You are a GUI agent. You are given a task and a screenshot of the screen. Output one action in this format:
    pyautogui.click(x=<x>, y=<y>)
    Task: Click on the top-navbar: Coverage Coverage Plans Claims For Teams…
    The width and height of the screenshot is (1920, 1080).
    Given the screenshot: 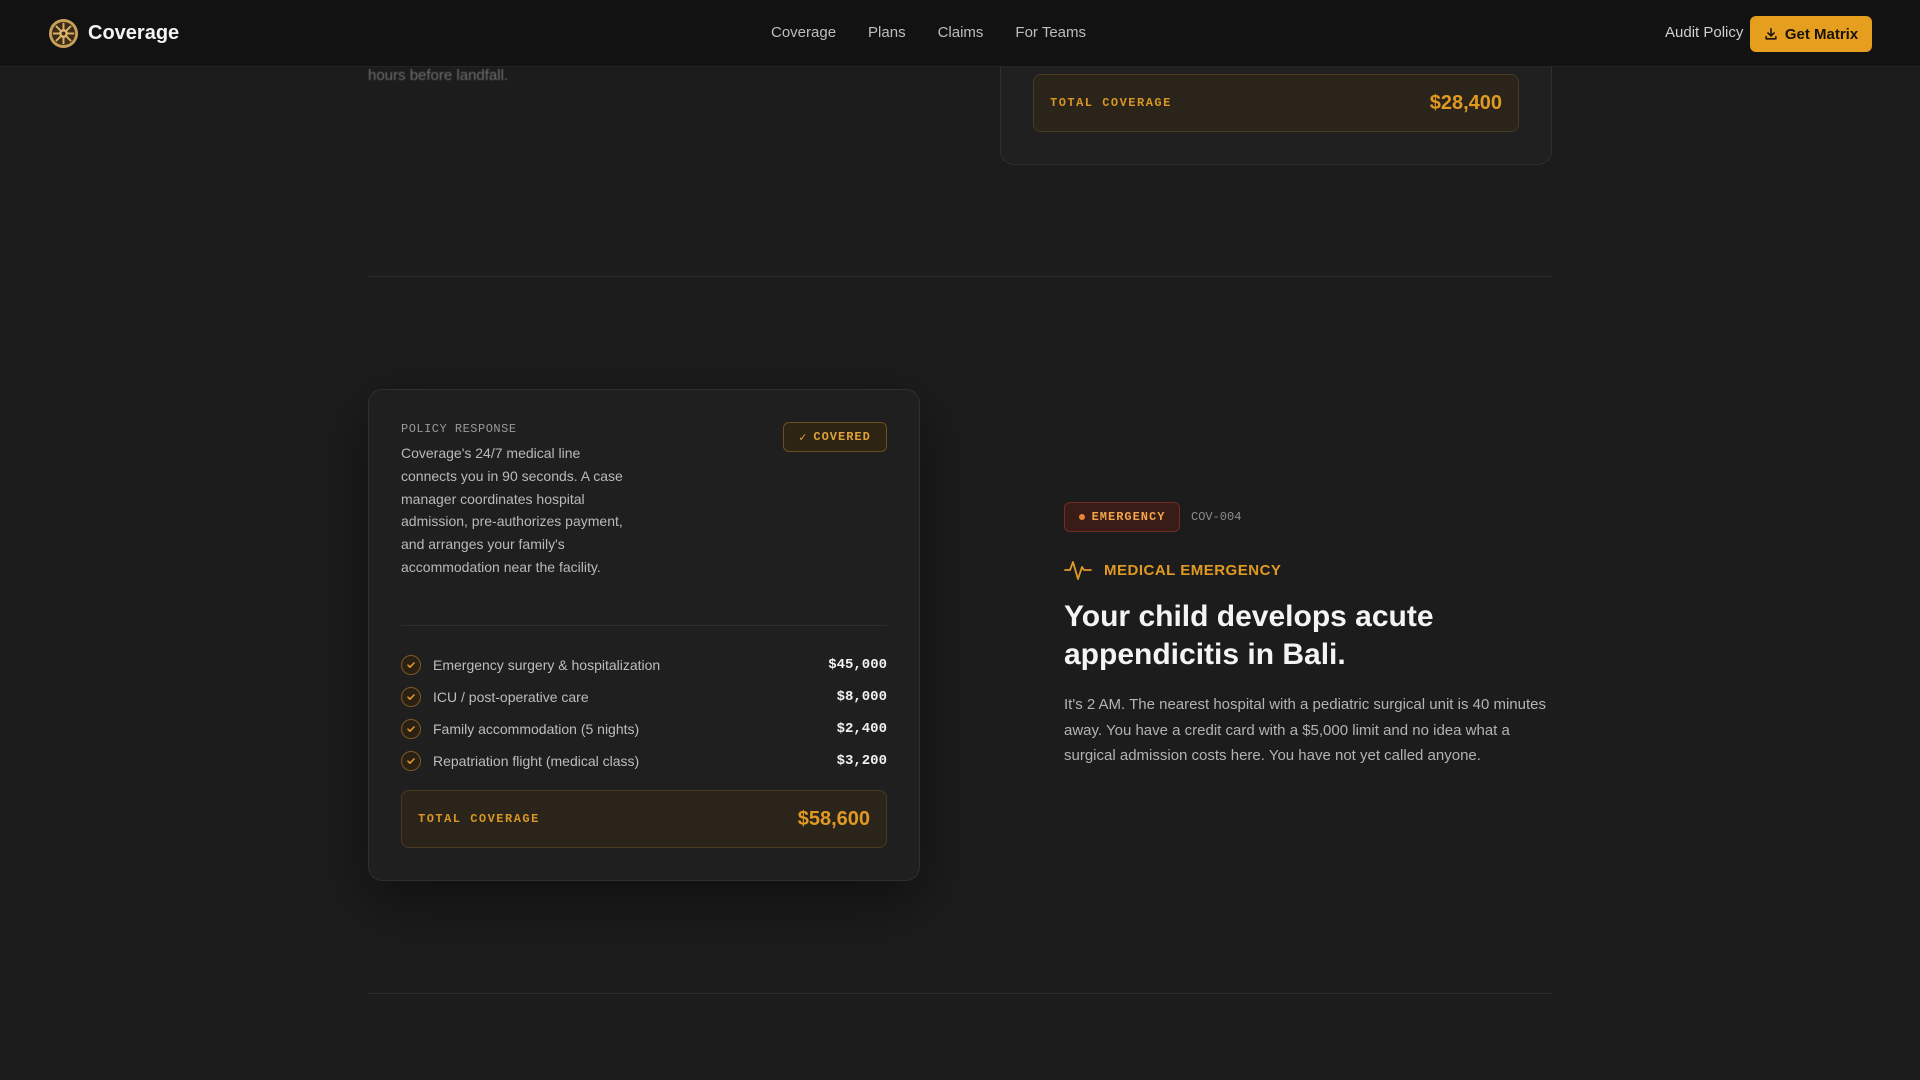 What is the action you would take?
    pyautogui.click(x=960, y=33)
    